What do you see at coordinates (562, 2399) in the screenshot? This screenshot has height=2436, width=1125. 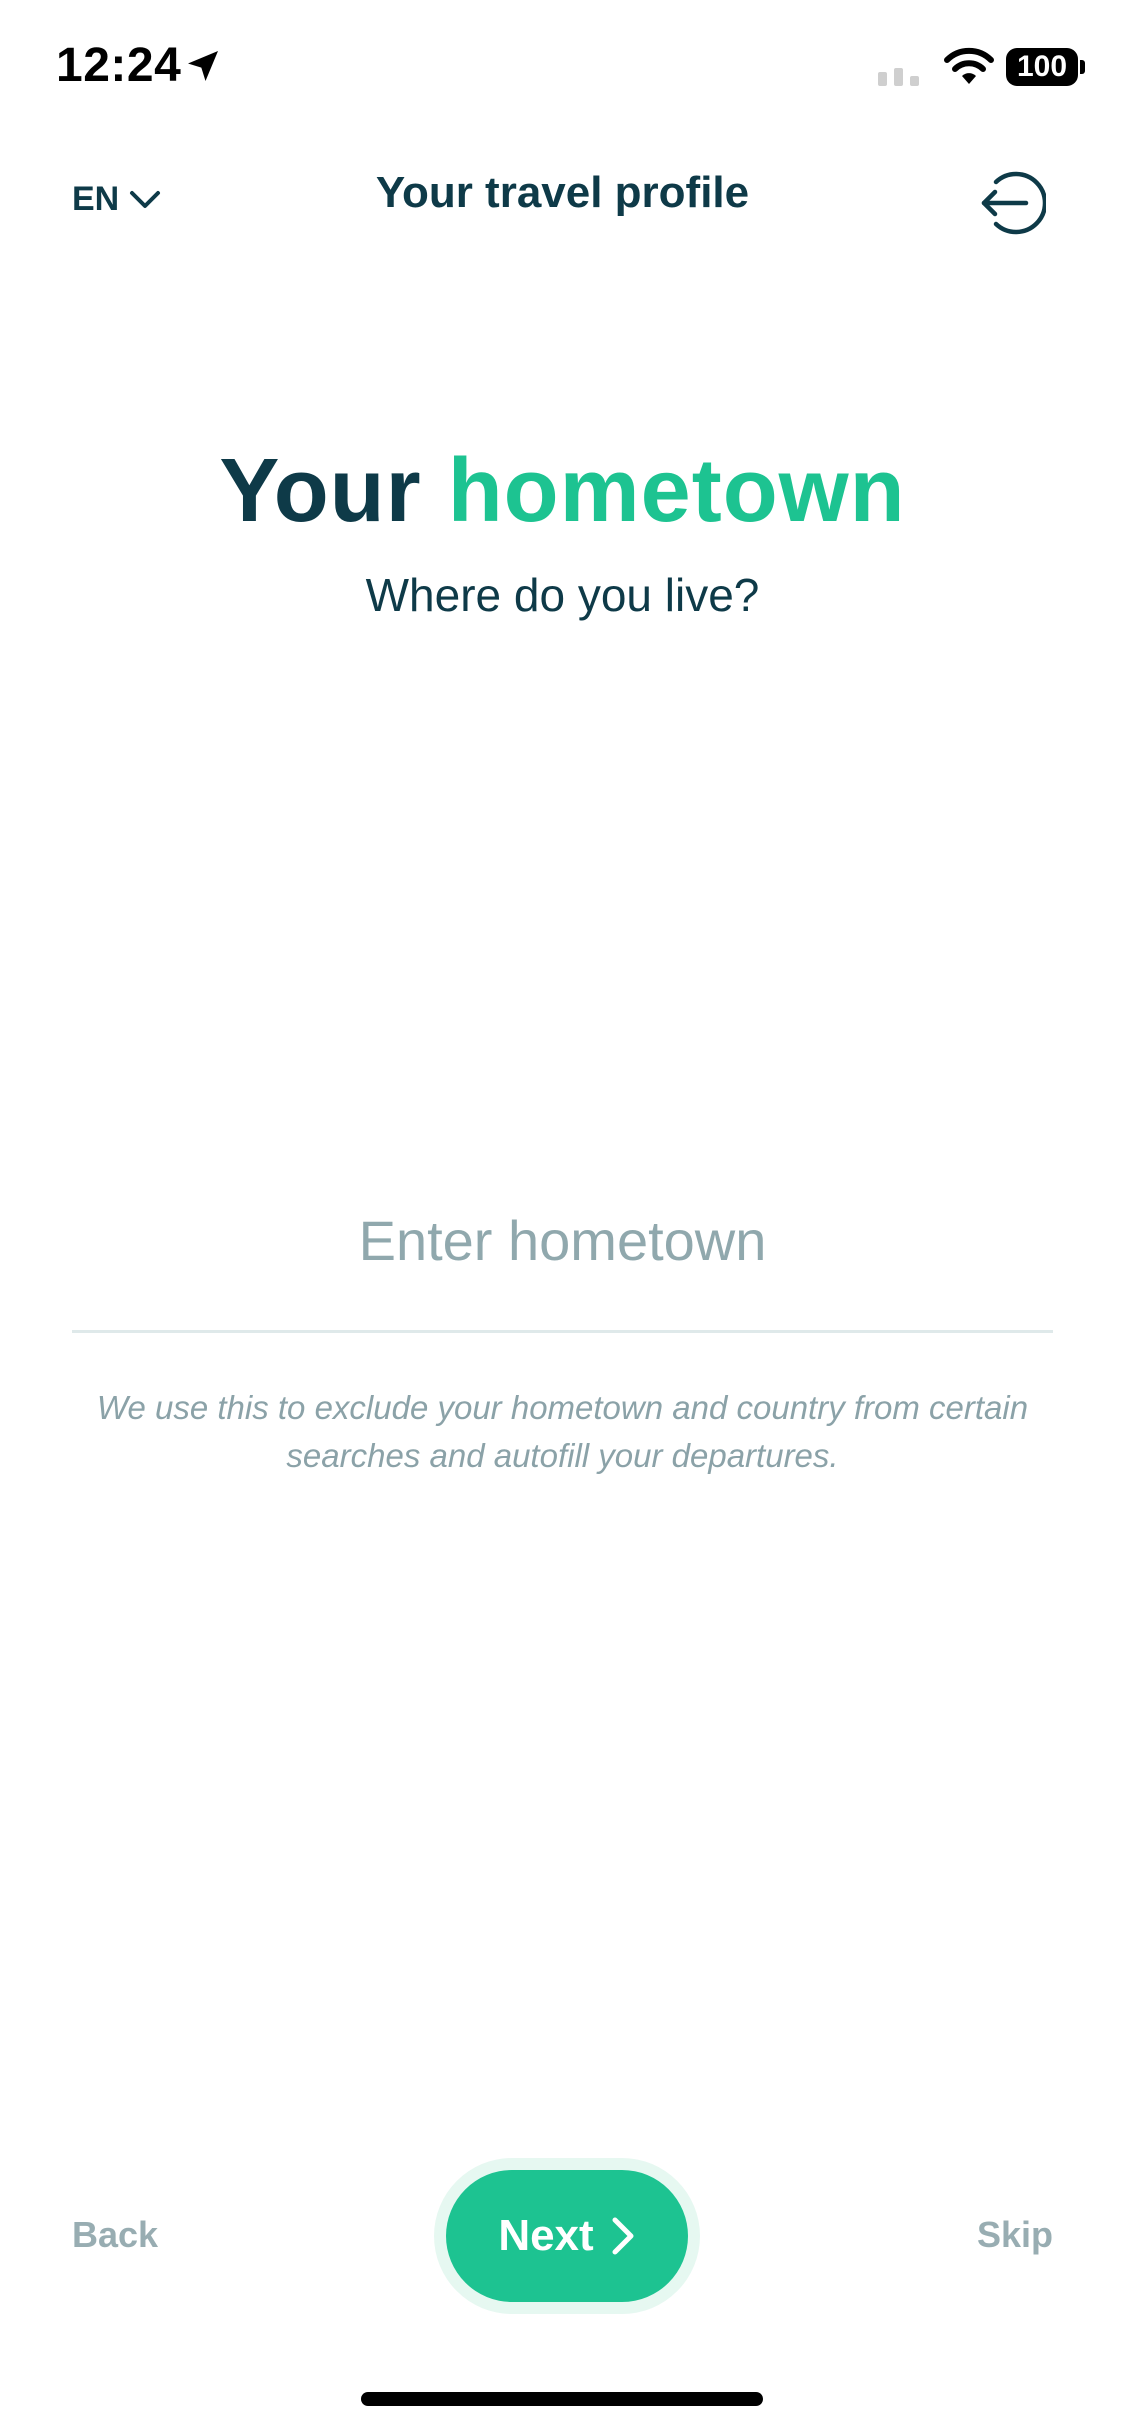 I see `home-indicator` at bounding box center [562, 2399].